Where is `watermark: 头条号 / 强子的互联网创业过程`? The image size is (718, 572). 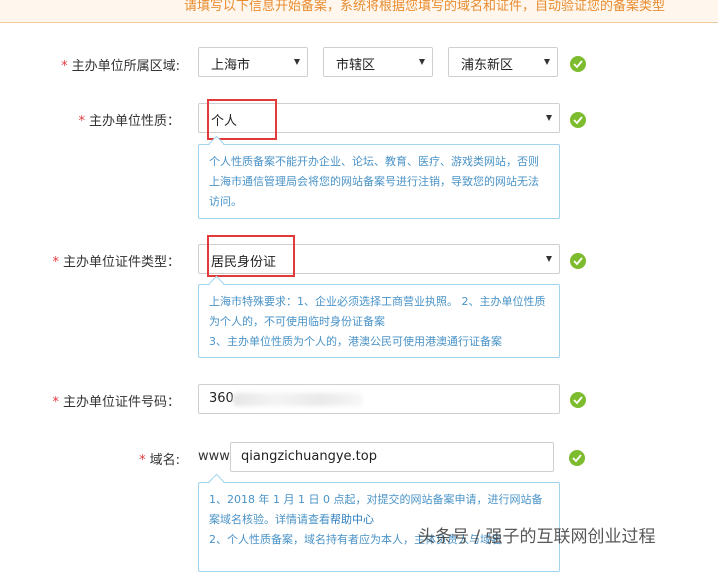 watermark: 头条号 / 强子的互联网创业过程 is located at coordinates (537, 537).